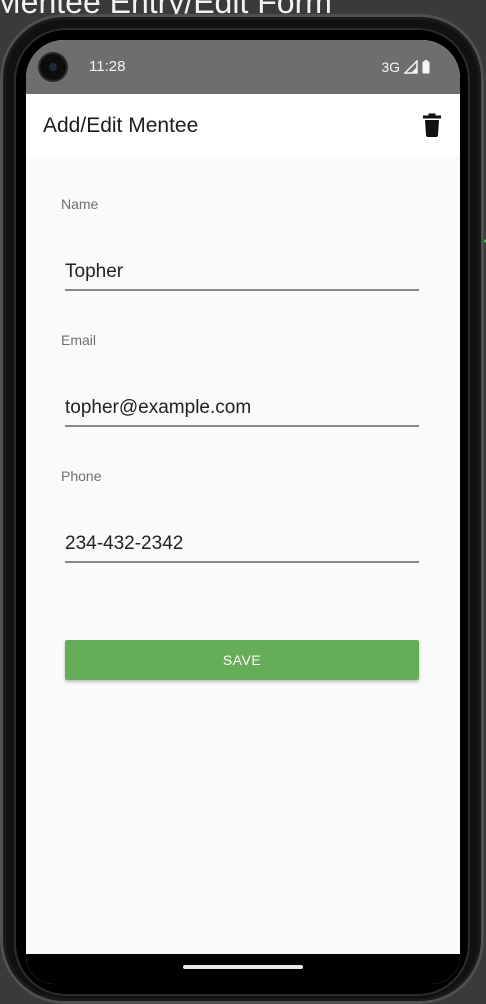 This screenshot has height=1004, width=486. I want to click on navigation-bar, so click(243, 969).